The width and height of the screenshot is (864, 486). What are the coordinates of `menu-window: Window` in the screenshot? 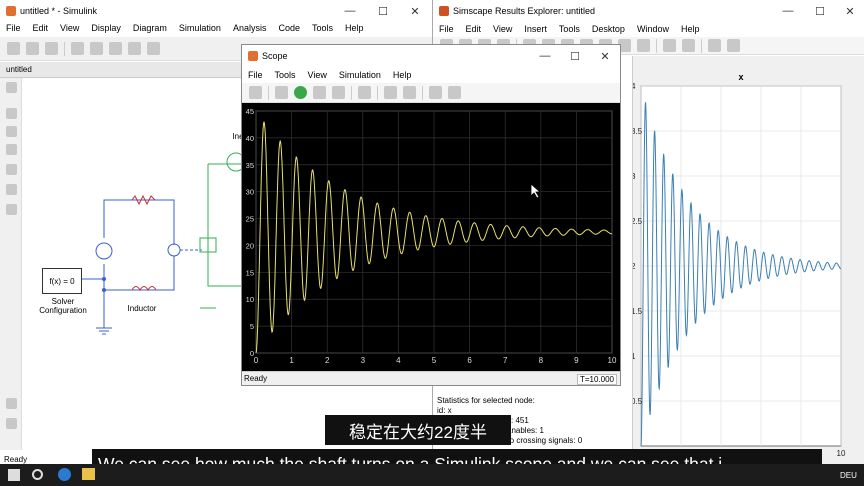 It's located at (653, 29).